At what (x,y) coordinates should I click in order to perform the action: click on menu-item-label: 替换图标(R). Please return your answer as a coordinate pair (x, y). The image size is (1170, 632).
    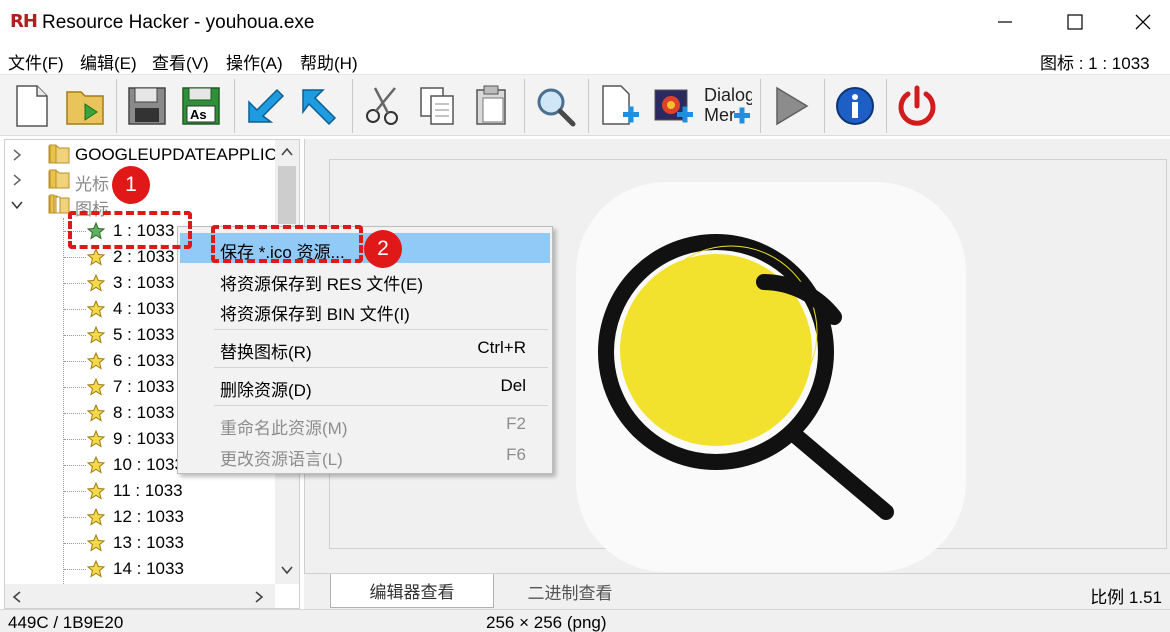
    Looking at the image, I should click on (266, 352).